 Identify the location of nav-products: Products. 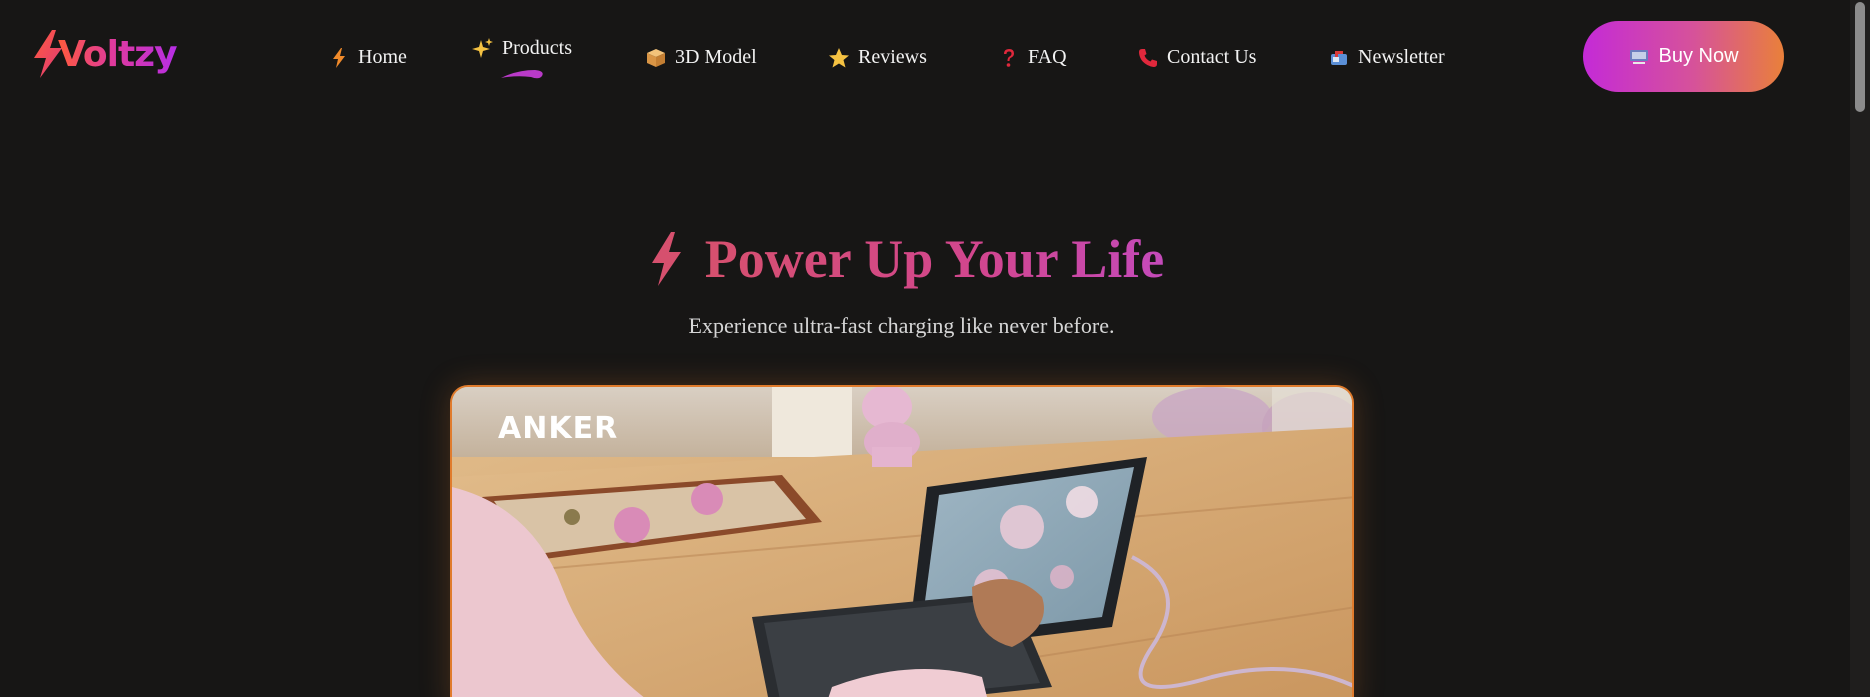
(522, 48).